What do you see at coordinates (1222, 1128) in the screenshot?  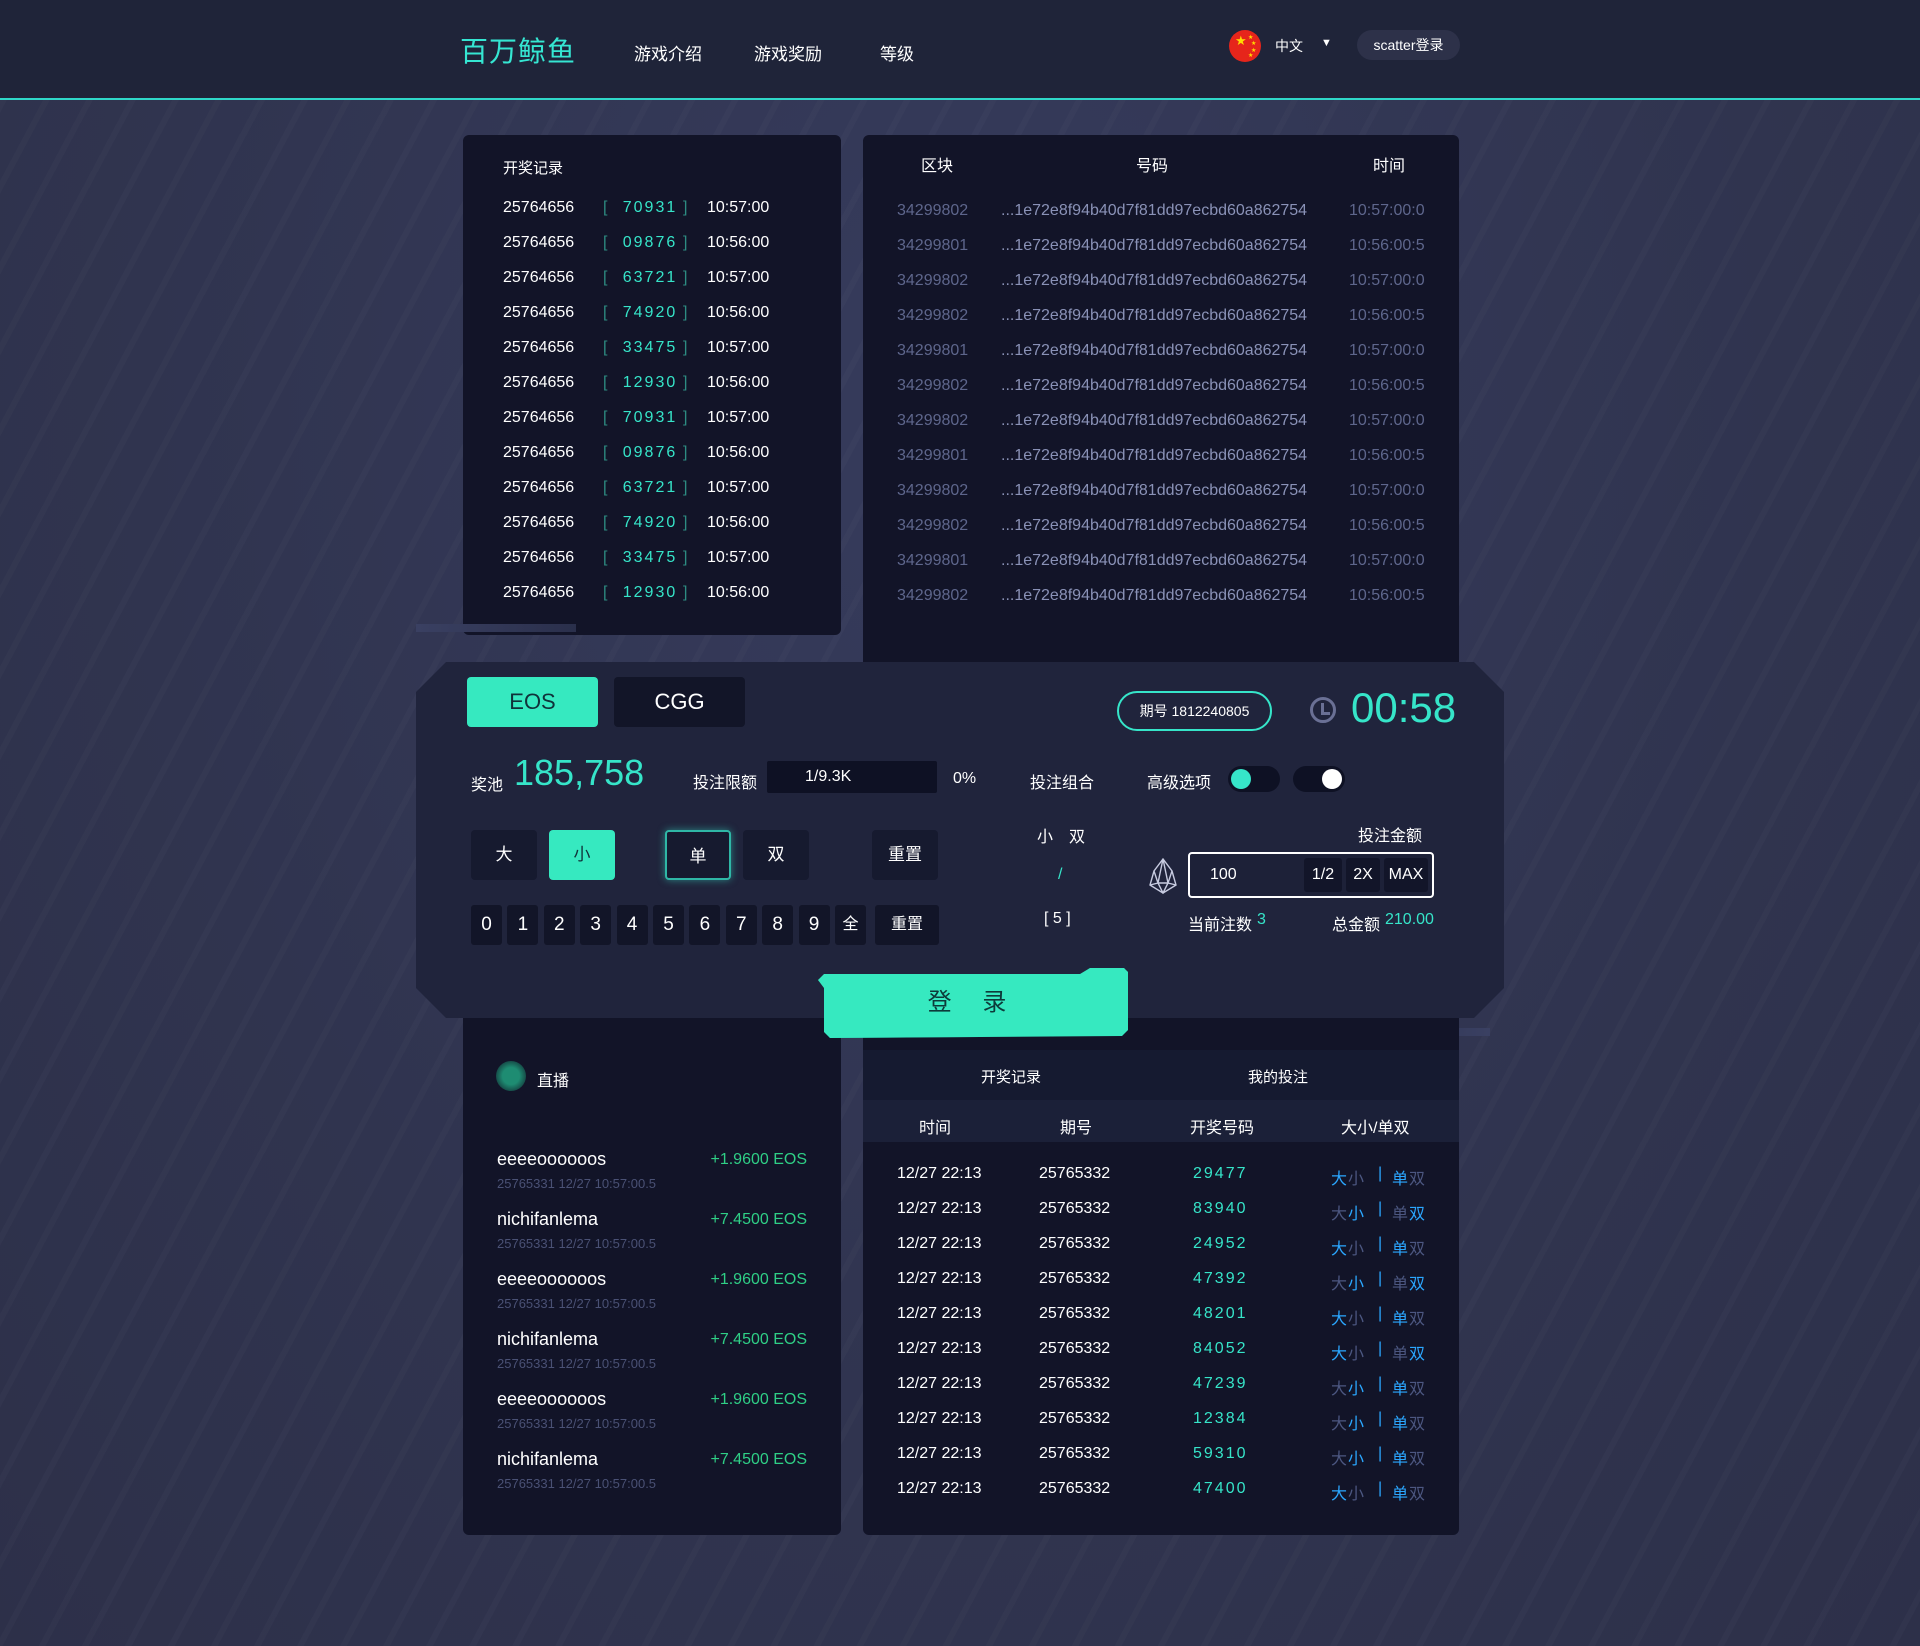 I see `col-draw-number: 开奖号码` at bounding box center [1222, 1128].